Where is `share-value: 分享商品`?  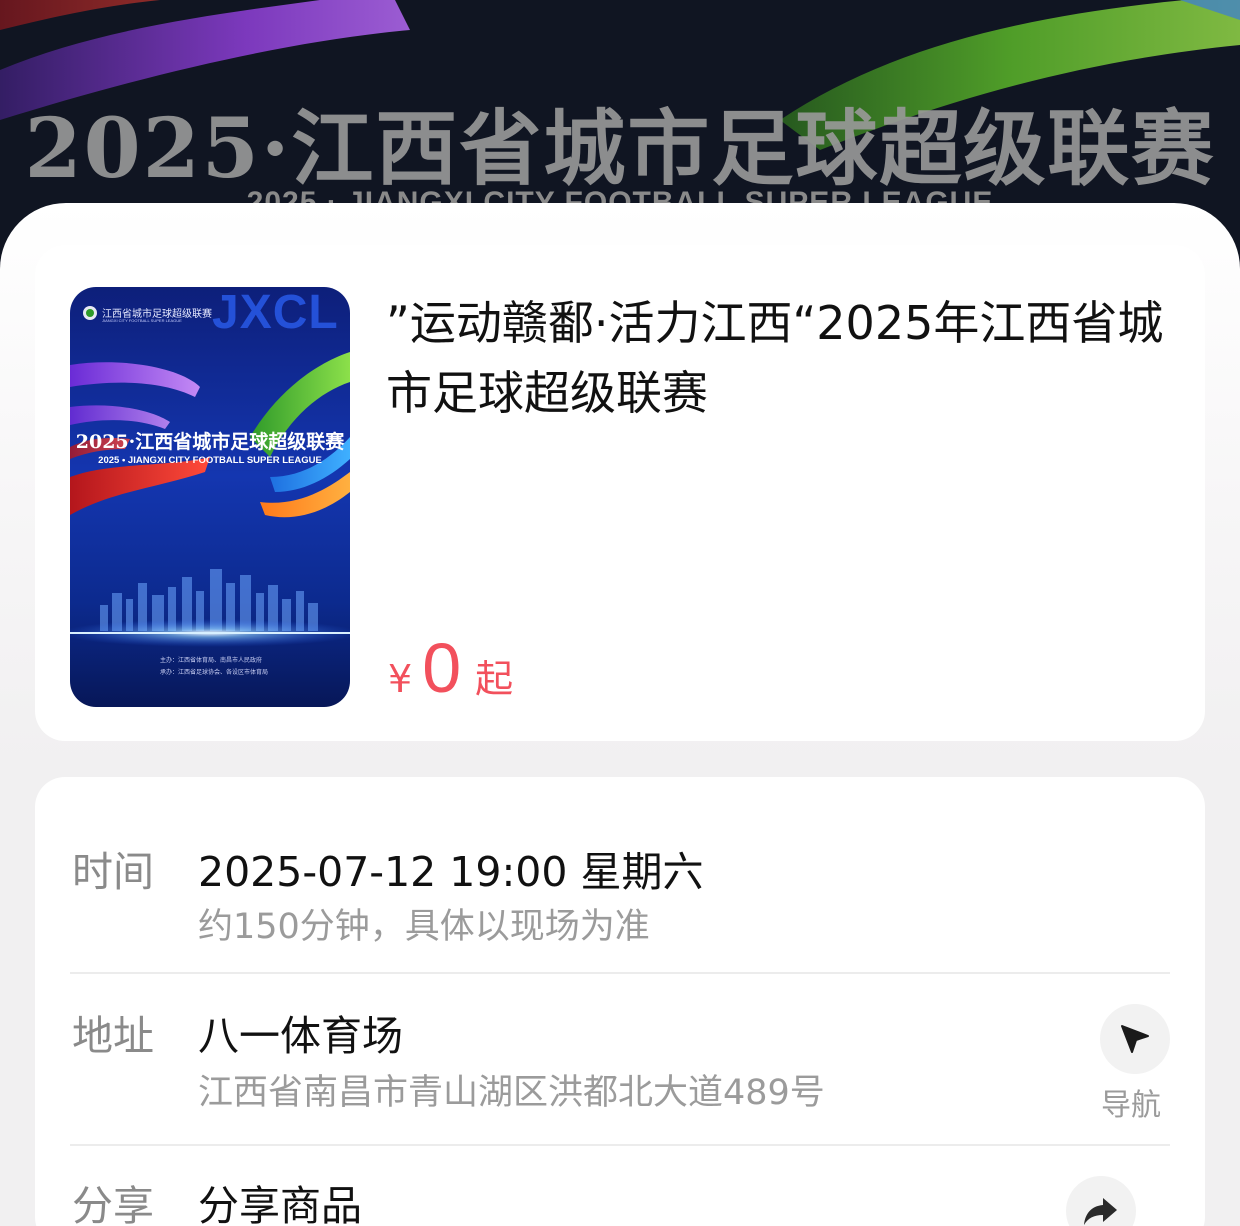 share-value: 分享商品 is located at coordinates (280, 1204).